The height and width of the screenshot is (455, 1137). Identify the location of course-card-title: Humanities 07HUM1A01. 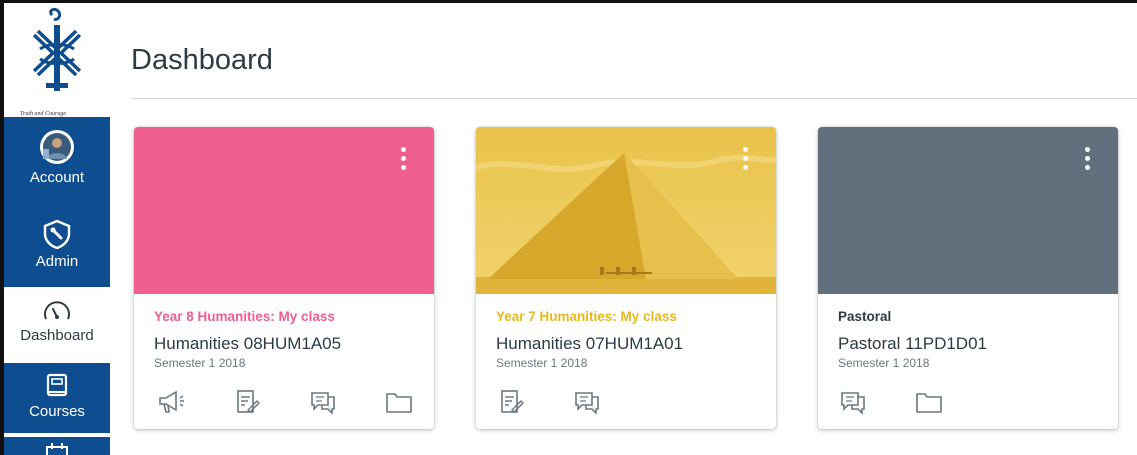
(629, 344).